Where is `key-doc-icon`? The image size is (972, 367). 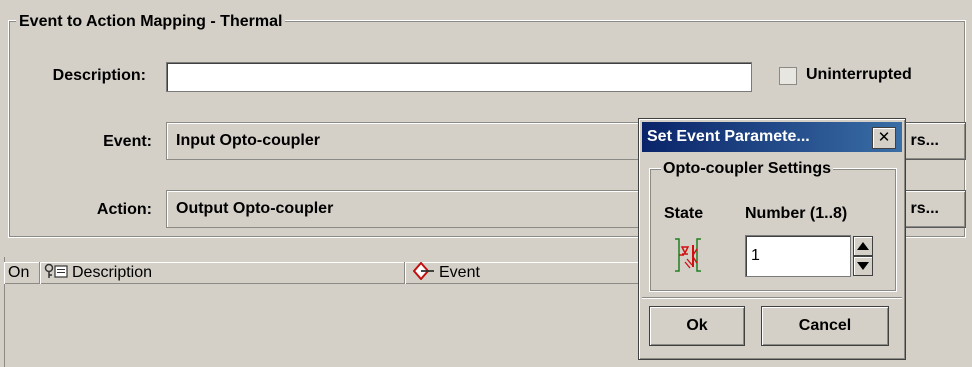
key-doc-icon is located at coordinates (56, 273).